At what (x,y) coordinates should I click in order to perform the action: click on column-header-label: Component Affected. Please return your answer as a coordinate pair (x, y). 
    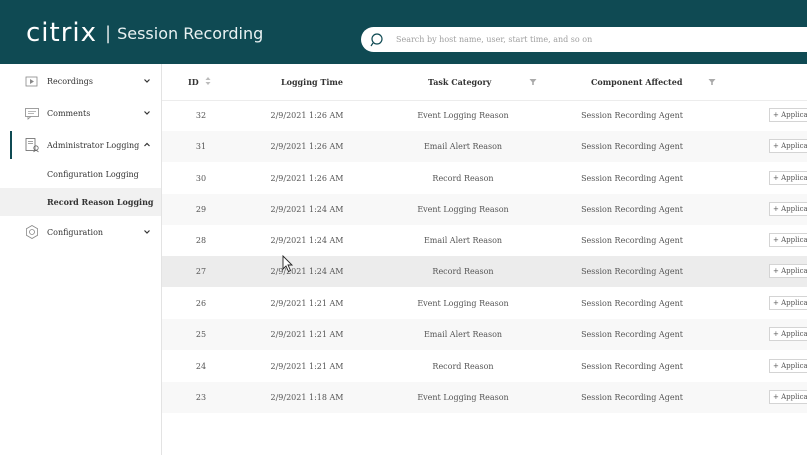
    Looking at the image, I should click on (637, 82).